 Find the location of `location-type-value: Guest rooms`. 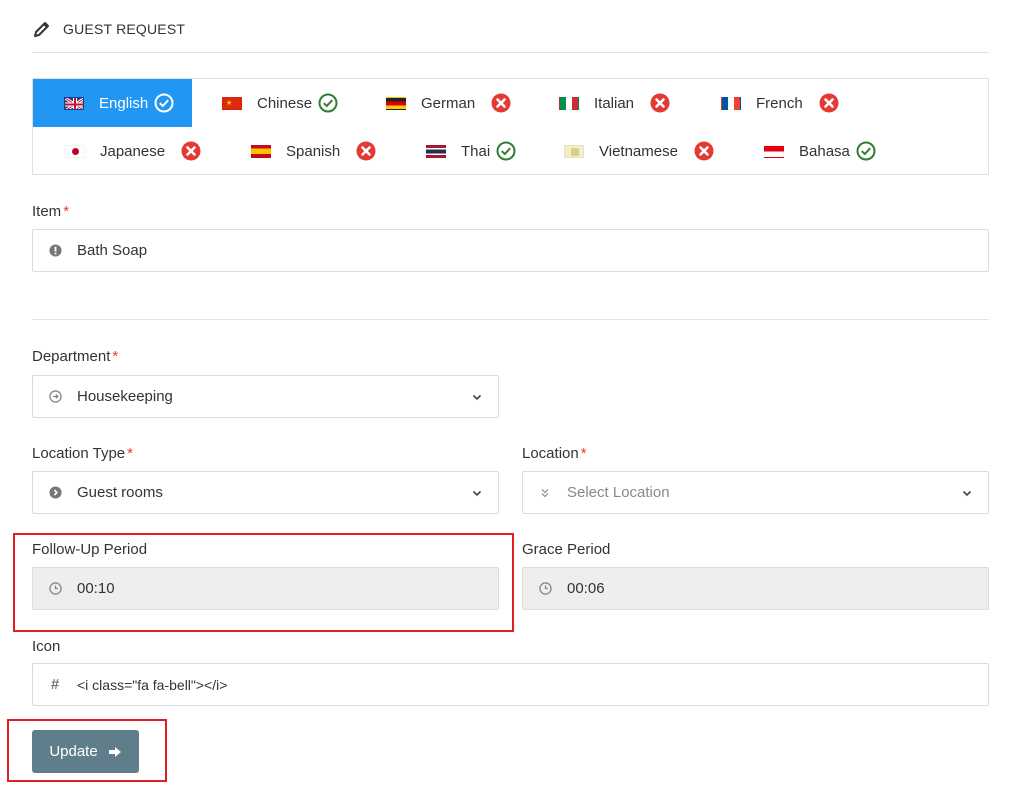

location-type-value: Guest rooms is located at coordinates (120, 492).